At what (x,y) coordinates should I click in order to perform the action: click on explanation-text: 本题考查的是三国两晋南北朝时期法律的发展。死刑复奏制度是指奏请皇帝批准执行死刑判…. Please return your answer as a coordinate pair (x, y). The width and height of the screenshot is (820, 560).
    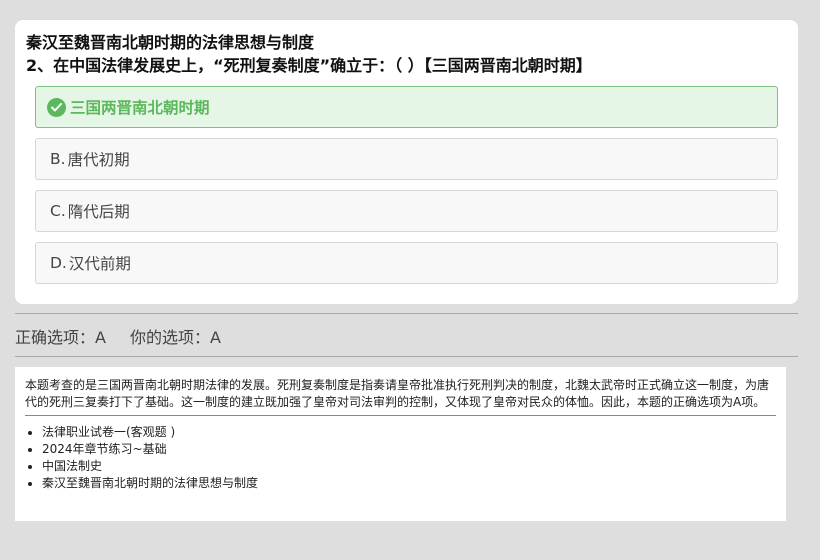
    Looking at the image, I should click on (397, 393).